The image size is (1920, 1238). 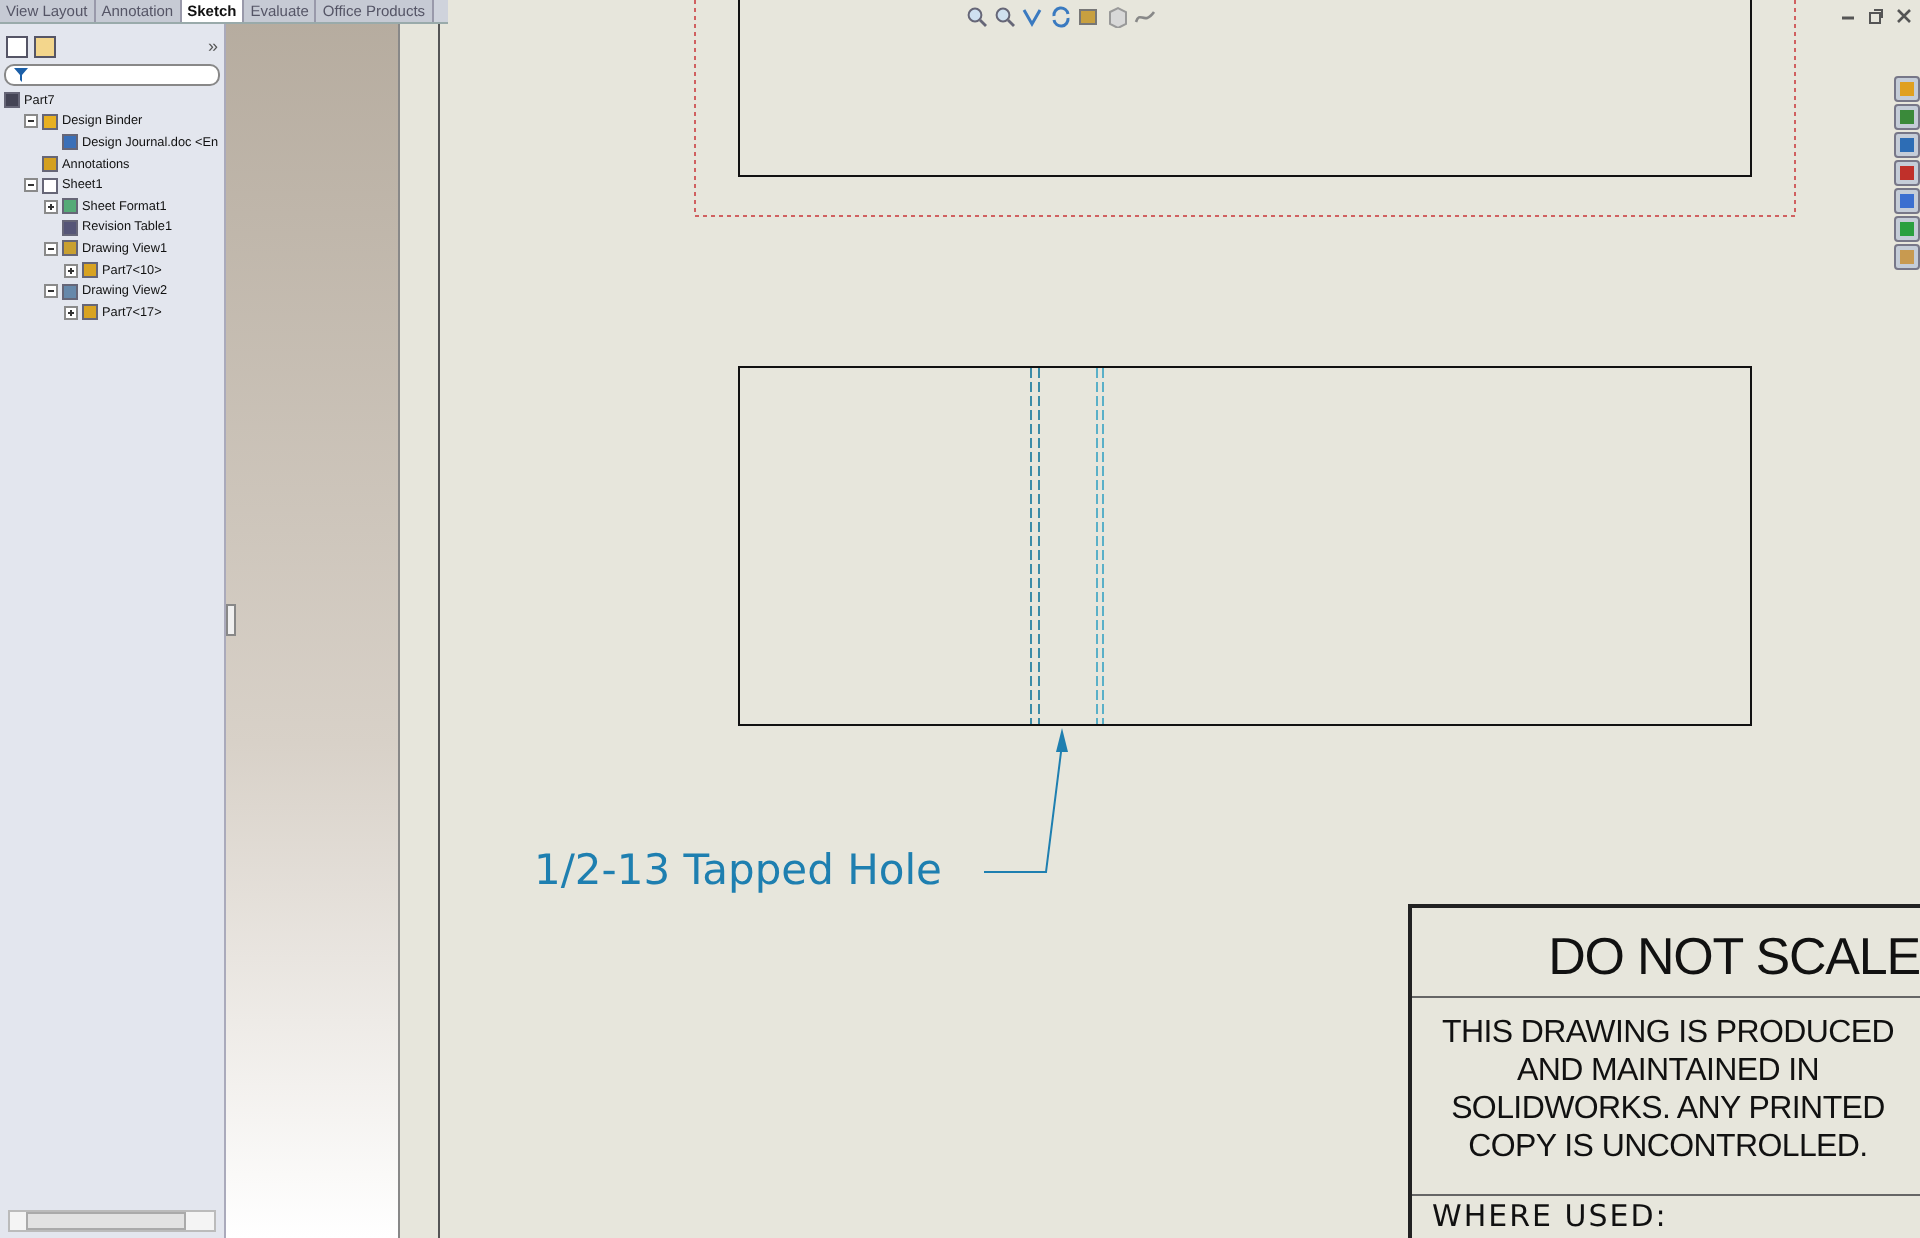 What do you see at coordinates (1668, 1091) in the screenshot?
I see `title-block-notice: THIS DRAWING IS PRODUCED AND MAINTAINED IN SOLIDWORKS. ANY PRINTED COPY IS UNCONTROLLED.` at bounding box center [1668, 1091].